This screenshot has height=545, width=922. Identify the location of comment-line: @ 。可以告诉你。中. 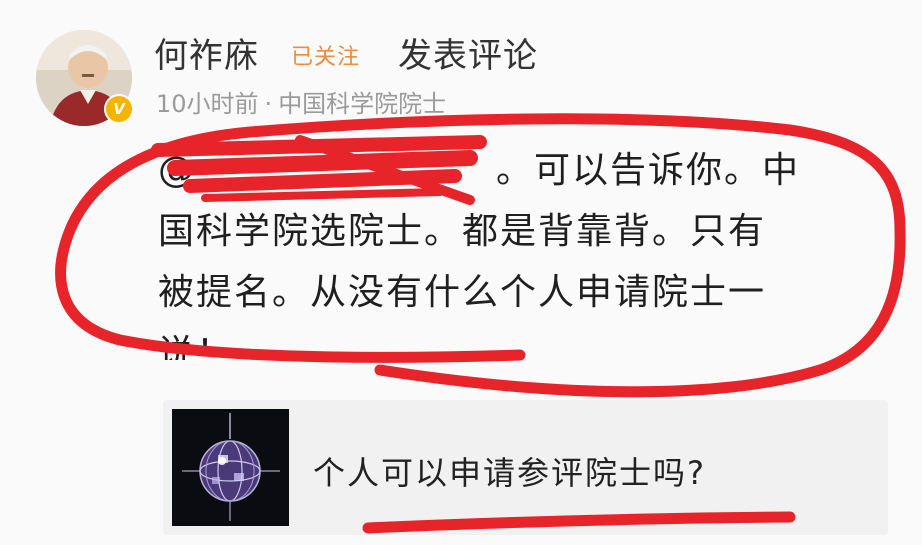
(518, 170).